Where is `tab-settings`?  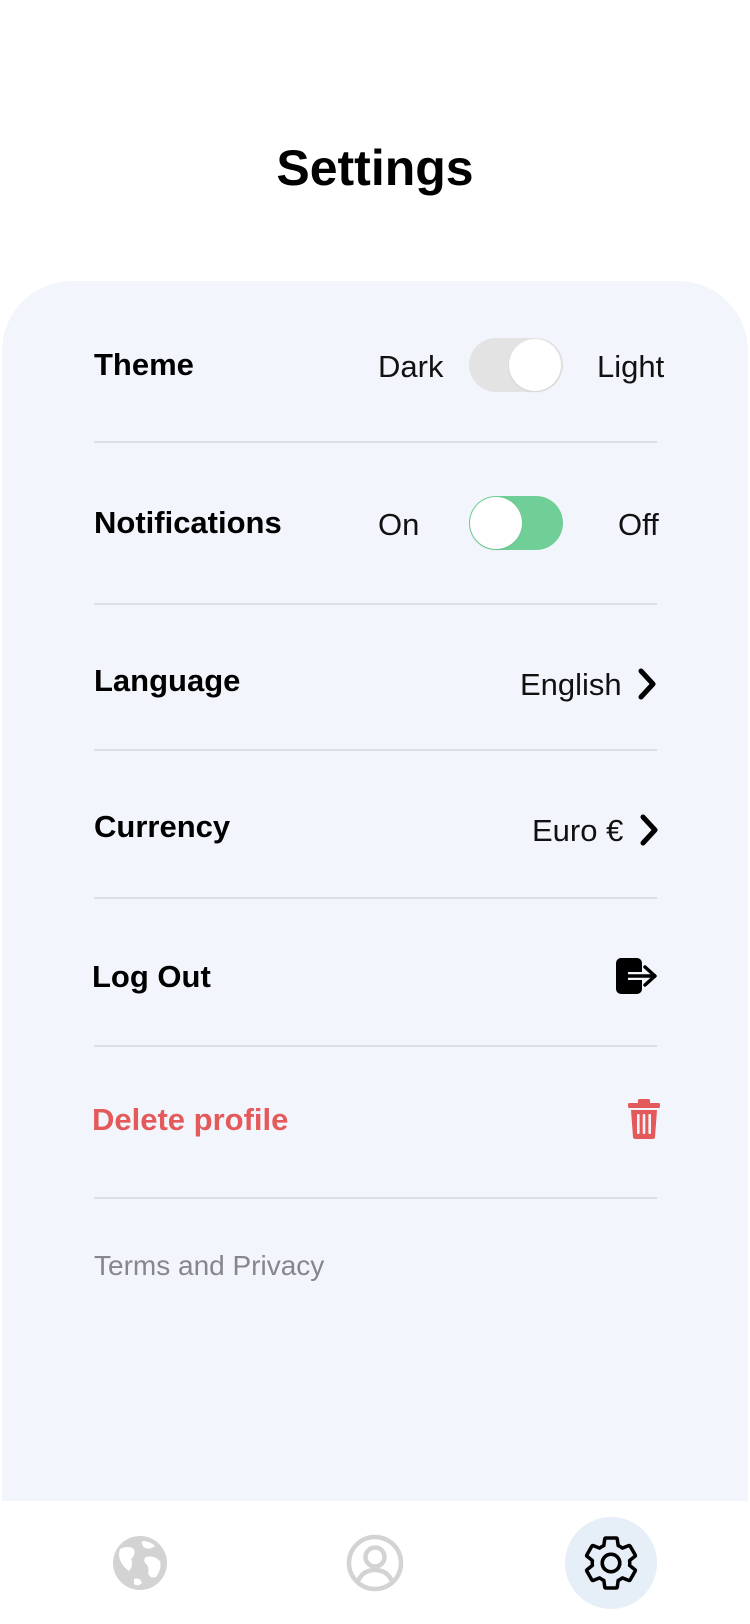
tab-settings is located at coordinates (611, 1563).